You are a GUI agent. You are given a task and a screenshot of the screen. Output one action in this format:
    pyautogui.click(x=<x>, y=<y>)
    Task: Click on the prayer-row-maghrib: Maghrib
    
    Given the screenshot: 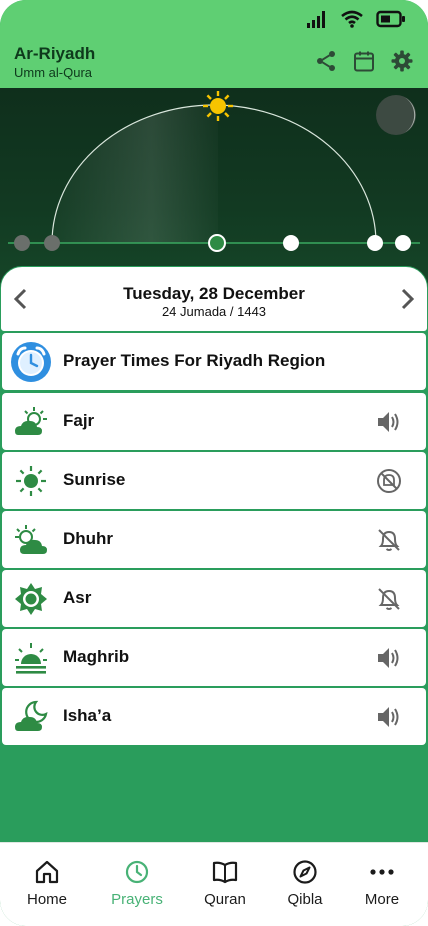 What is the action you would take?
    pyautogui.click(x=214, y=657)
    